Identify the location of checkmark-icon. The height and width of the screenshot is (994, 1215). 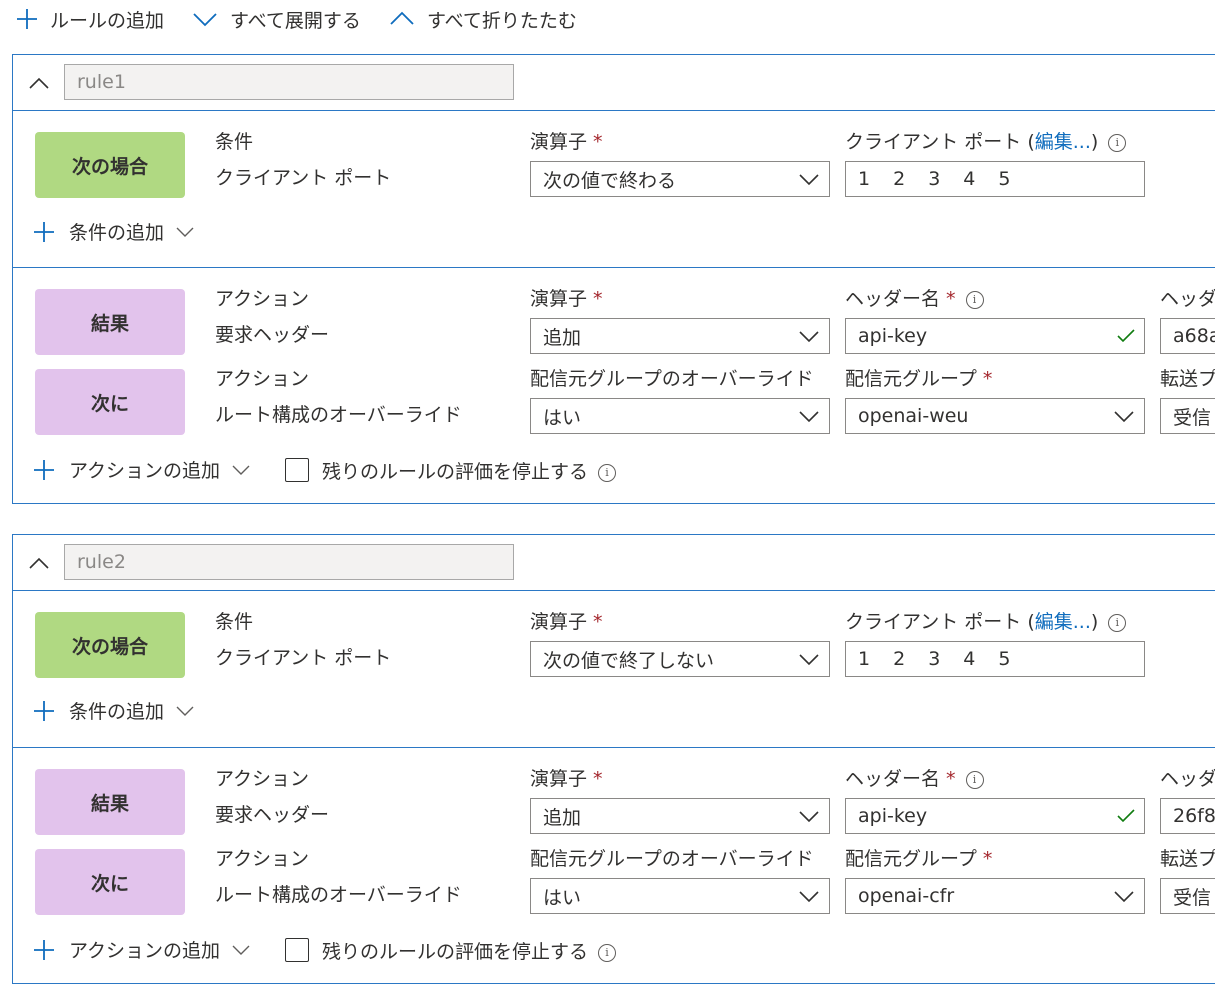
(1126, 816).